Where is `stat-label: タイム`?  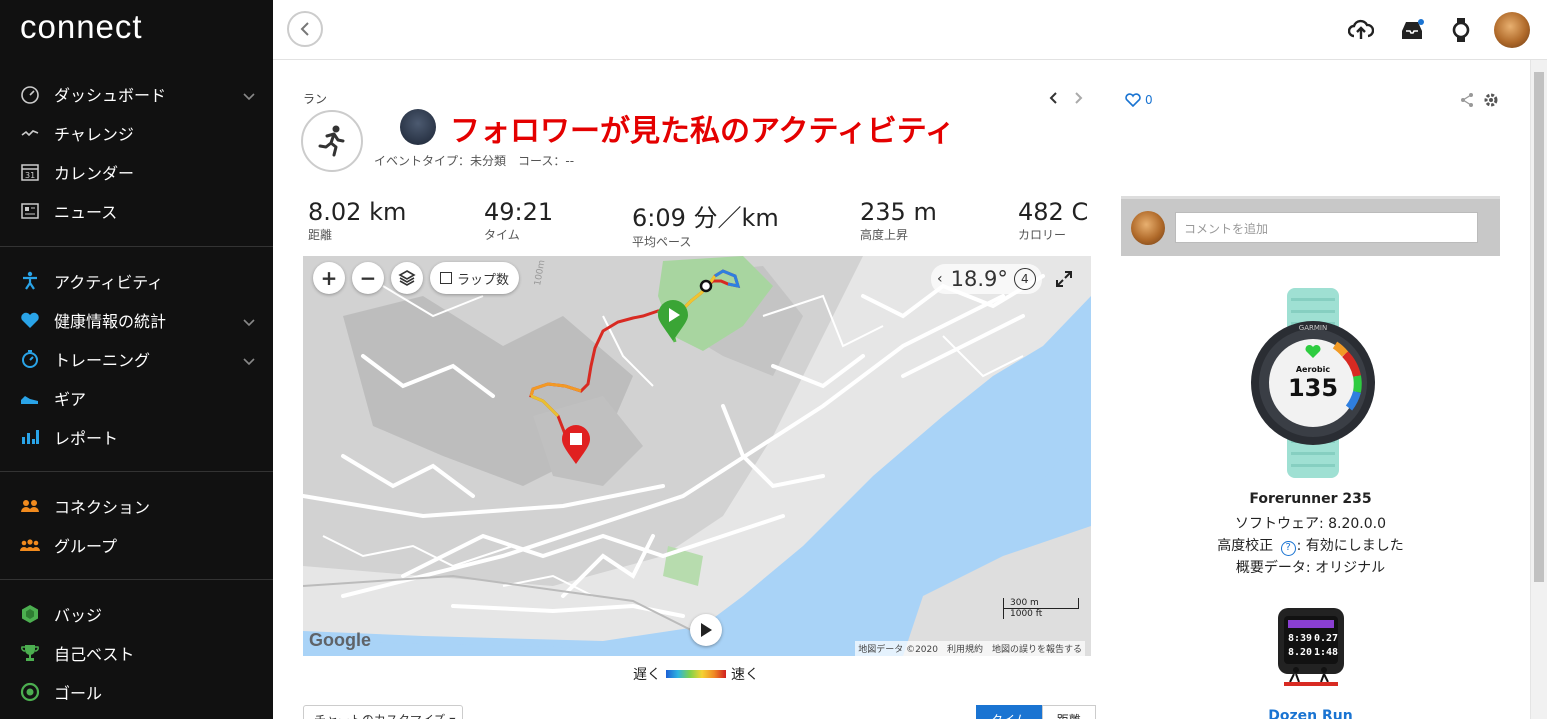 stat-label: タイム is located at coordinates (502, 235).